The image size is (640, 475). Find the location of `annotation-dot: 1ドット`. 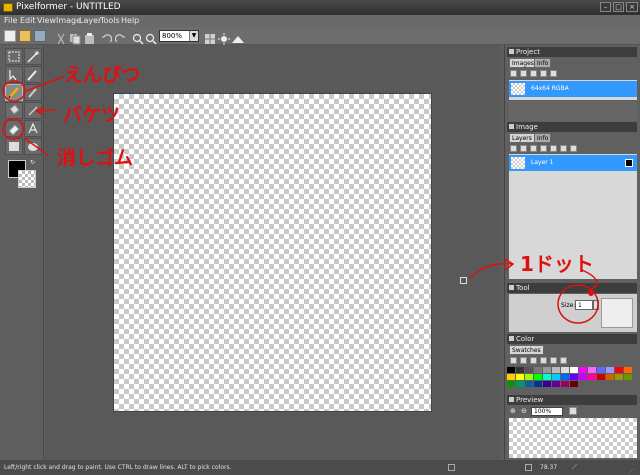

annotation-dot: 1ドット is located at coordinates (557, 264).